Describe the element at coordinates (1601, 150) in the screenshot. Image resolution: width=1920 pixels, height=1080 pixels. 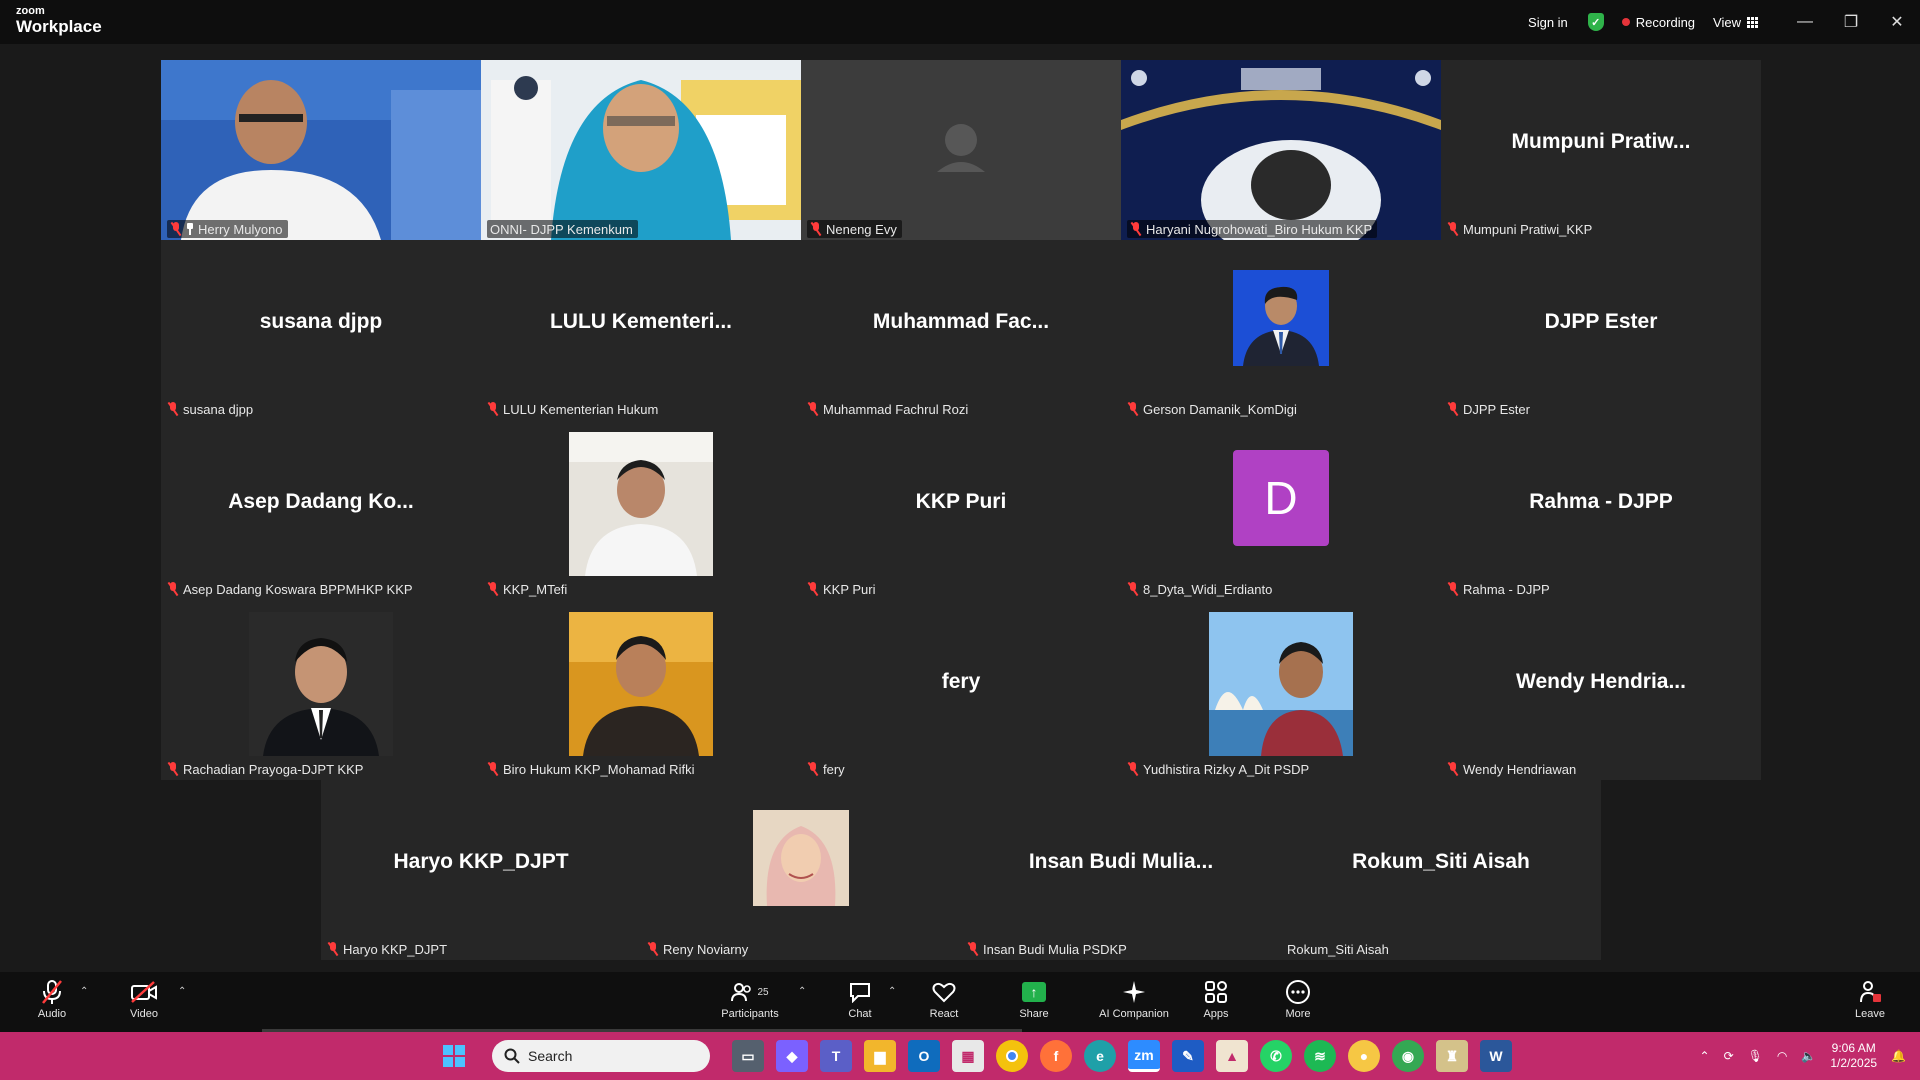
I see `participant-tile: Mumpuni Pratiw... Mumpuni Pratiwi_KKP` at that location.